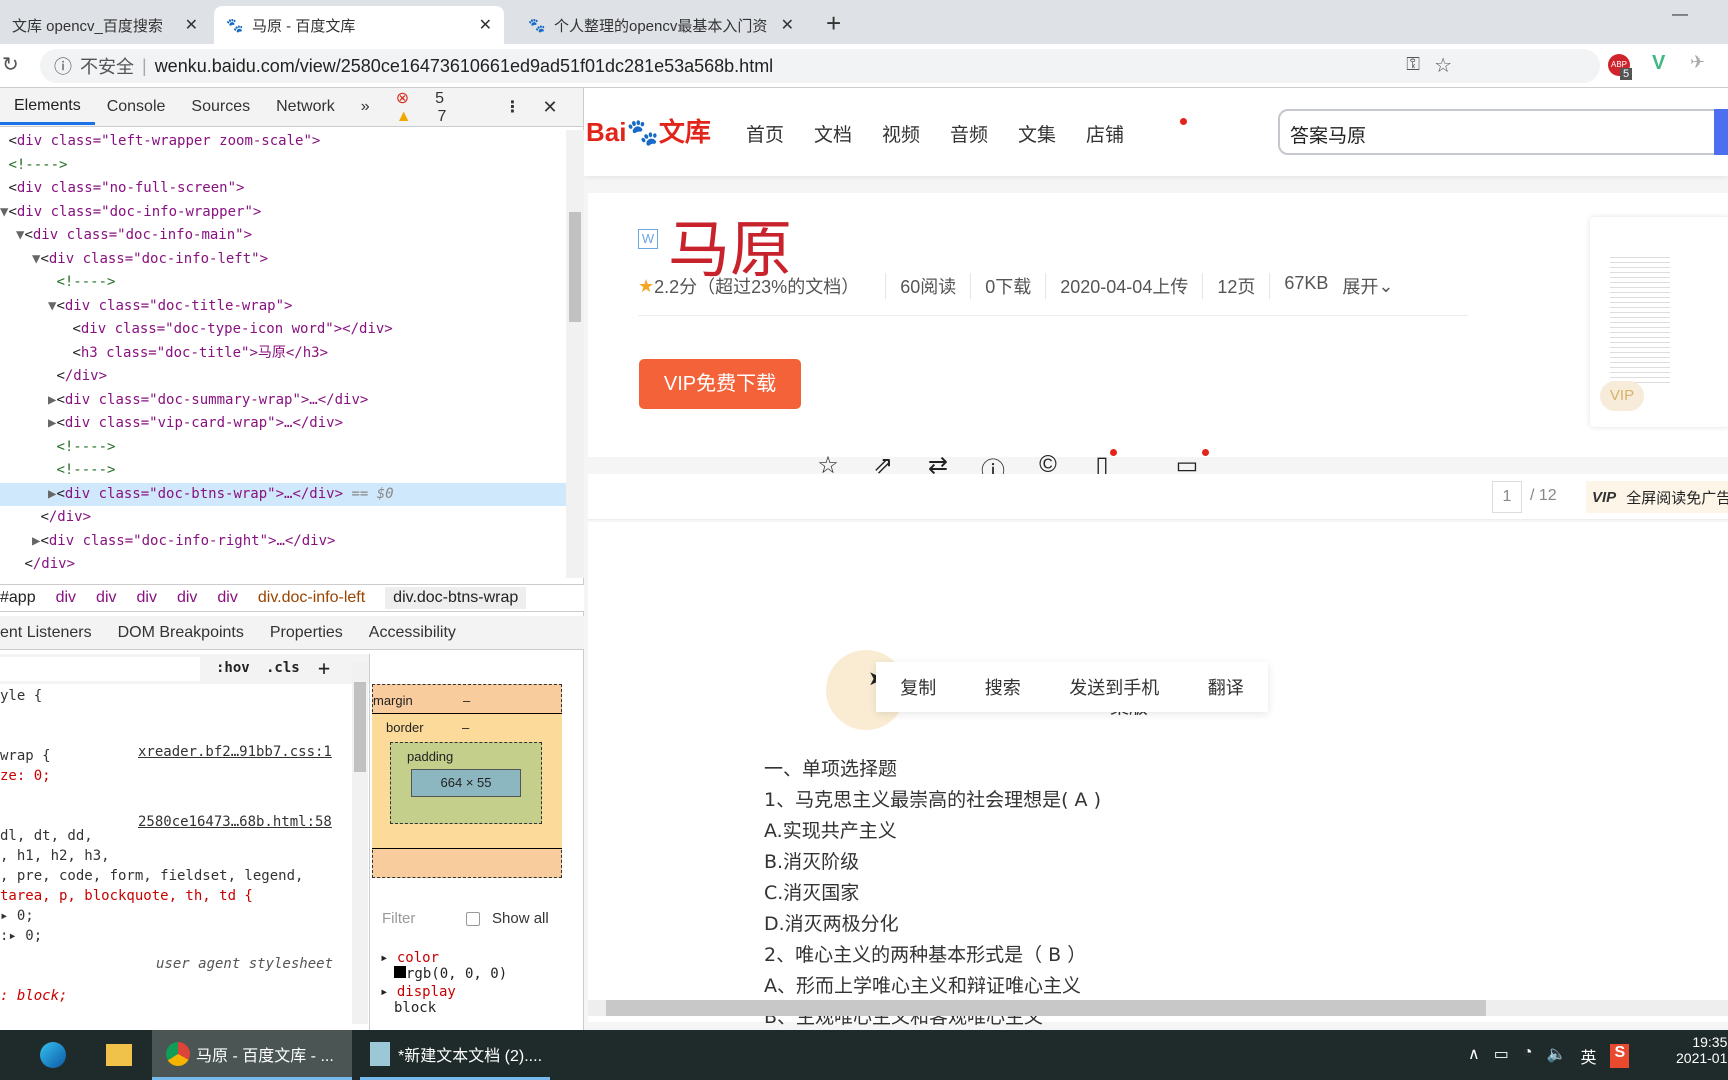  Describe the element at coordinates (412, 633) in the screenshot. I see `subtab: Accessibility` at that location.